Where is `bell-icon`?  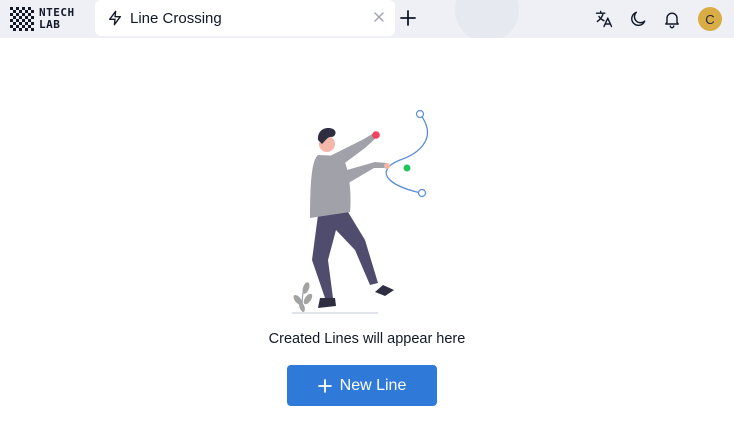
bell-icon is located at coordinates (672, 19).